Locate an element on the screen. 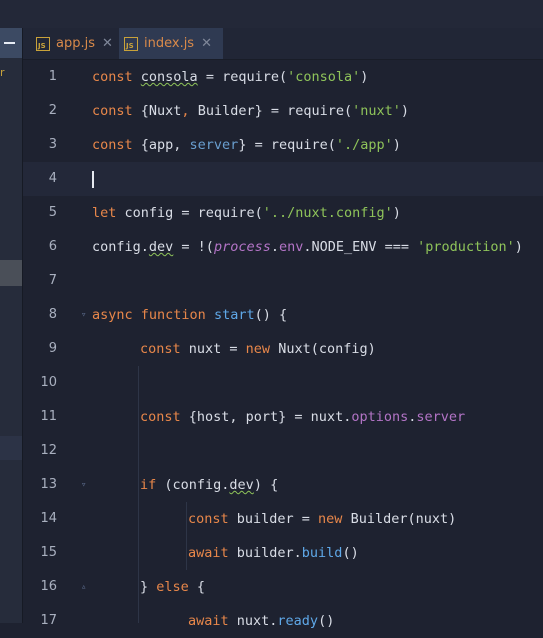 This screenshot has width=543, height=638. title-bar is located at coordinates (271, 14).